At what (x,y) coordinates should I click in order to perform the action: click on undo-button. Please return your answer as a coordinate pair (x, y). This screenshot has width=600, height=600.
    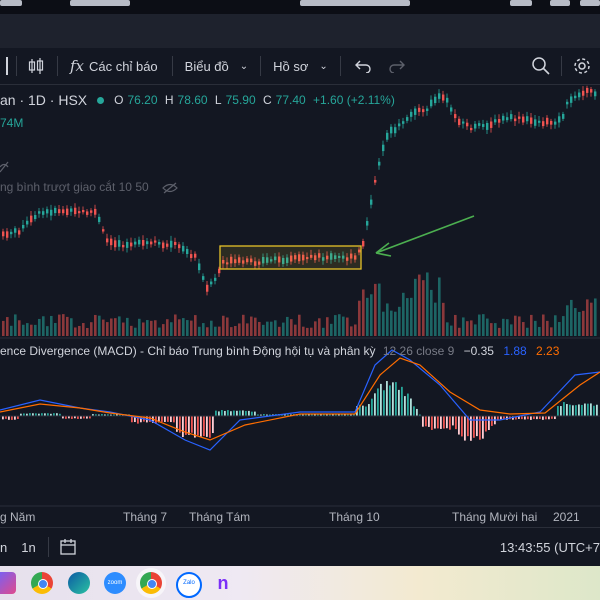
    Looking at the image, I should click on (362, 66).